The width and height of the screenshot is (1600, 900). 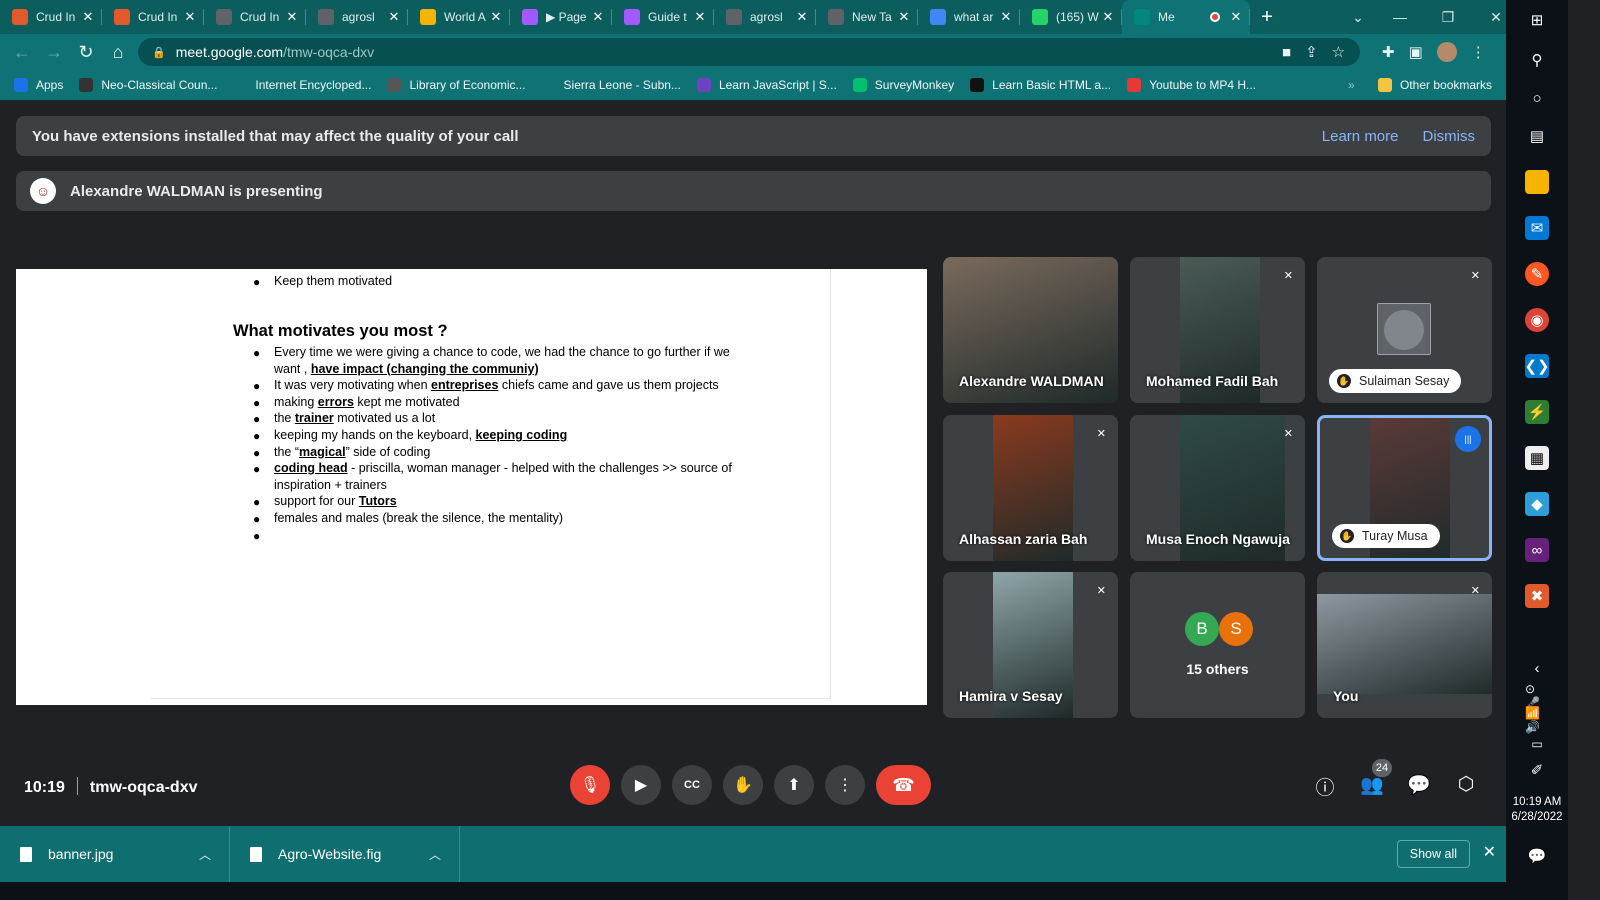 What do you see at coordinates (1404, 645) in the screenshot?
I see `participant-tile: You ✕` at bounding box center [1404, 645].